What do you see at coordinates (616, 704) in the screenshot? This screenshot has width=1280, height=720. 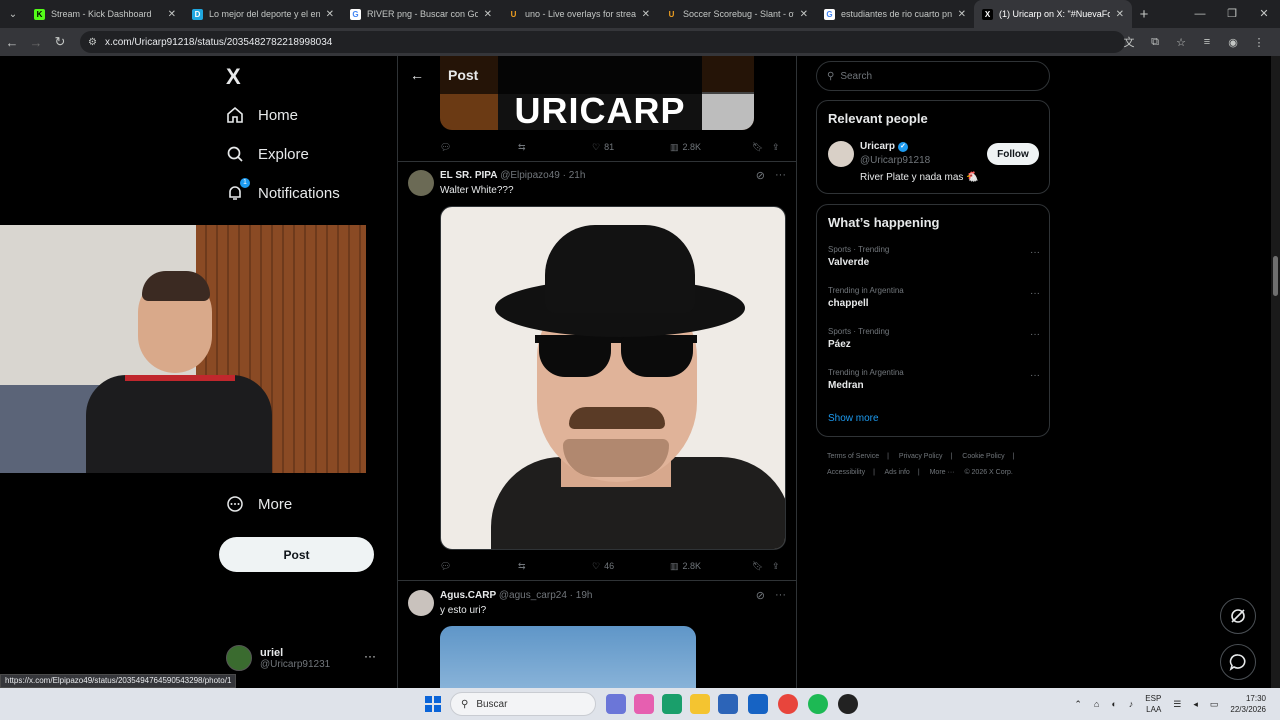 I see `teams-icon` at bounding box center [616, 704].